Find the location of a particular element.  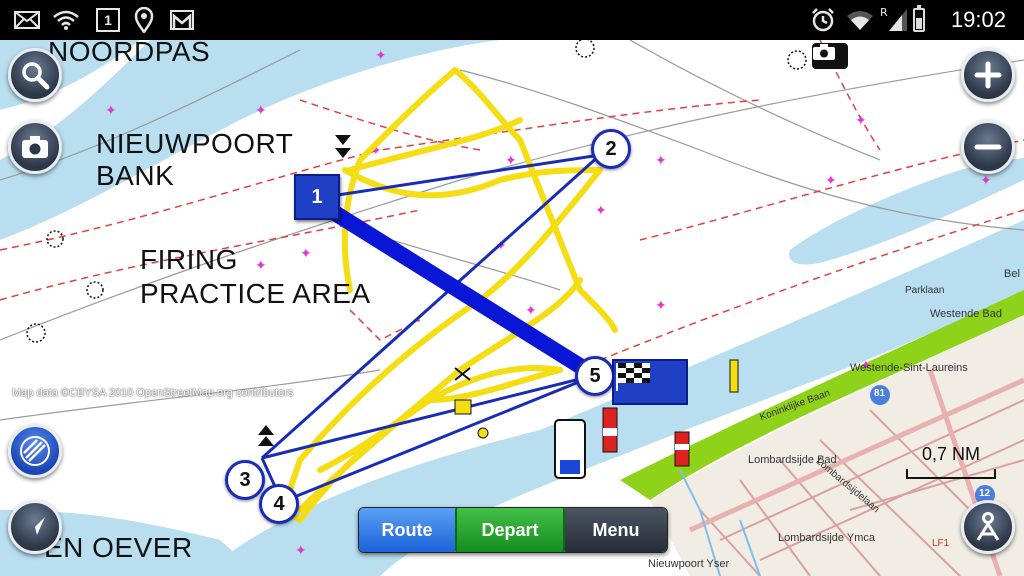

label-nieuwpoort: Nieuwpoort Yser is located at coordinates (689, 564).